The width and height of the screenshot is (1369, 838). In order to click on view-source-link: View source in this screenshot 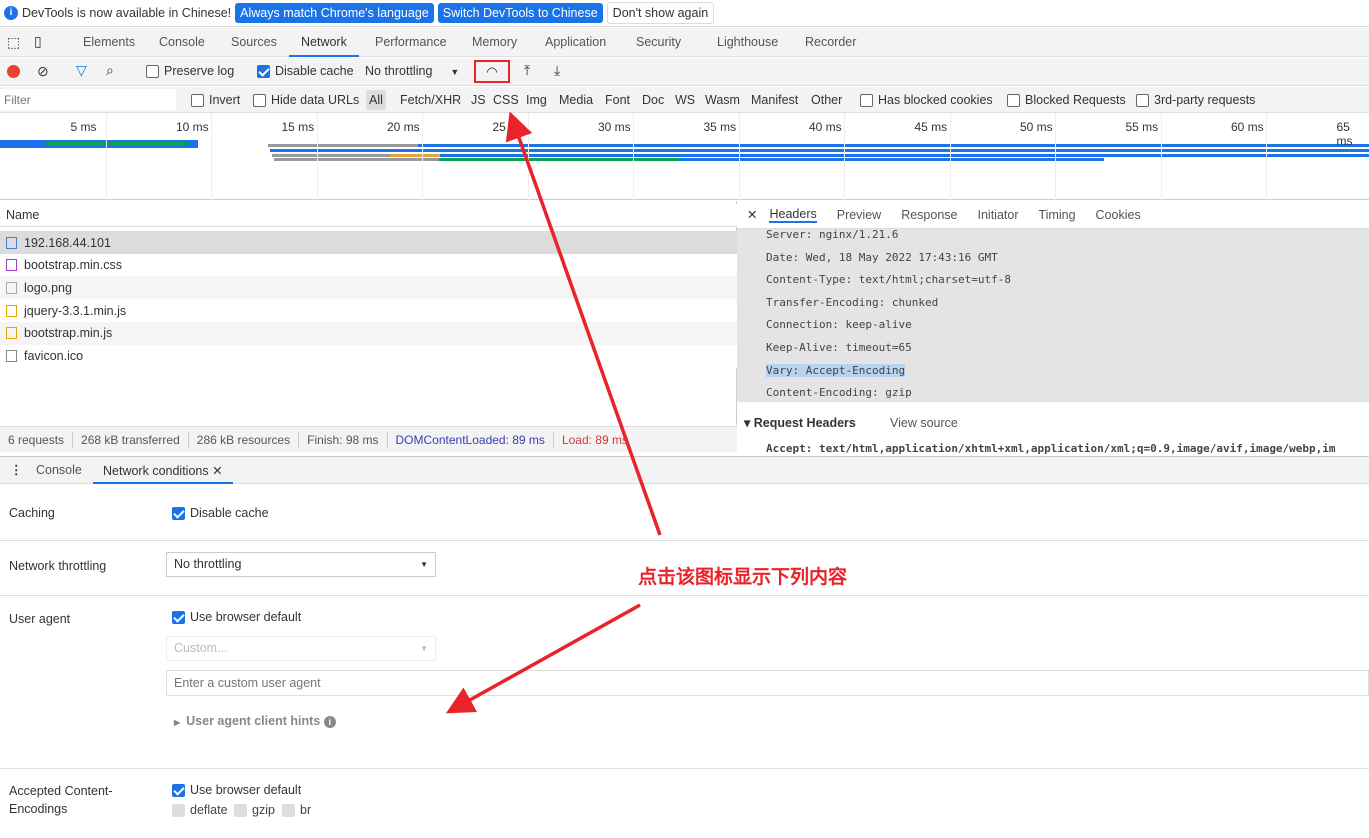, I will do `click(924, 423)`.